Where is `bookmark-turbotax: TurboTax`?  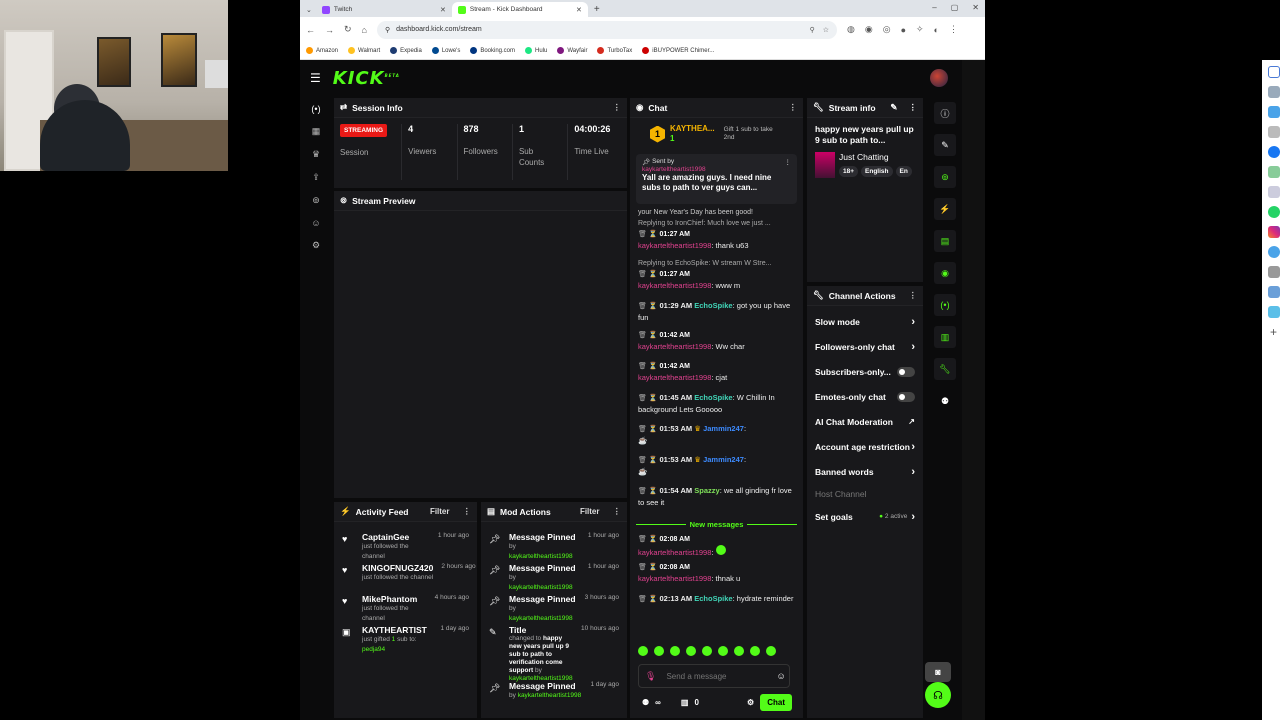 bookmark-turbotax: TurboTax is located at coordinates (614, 50).